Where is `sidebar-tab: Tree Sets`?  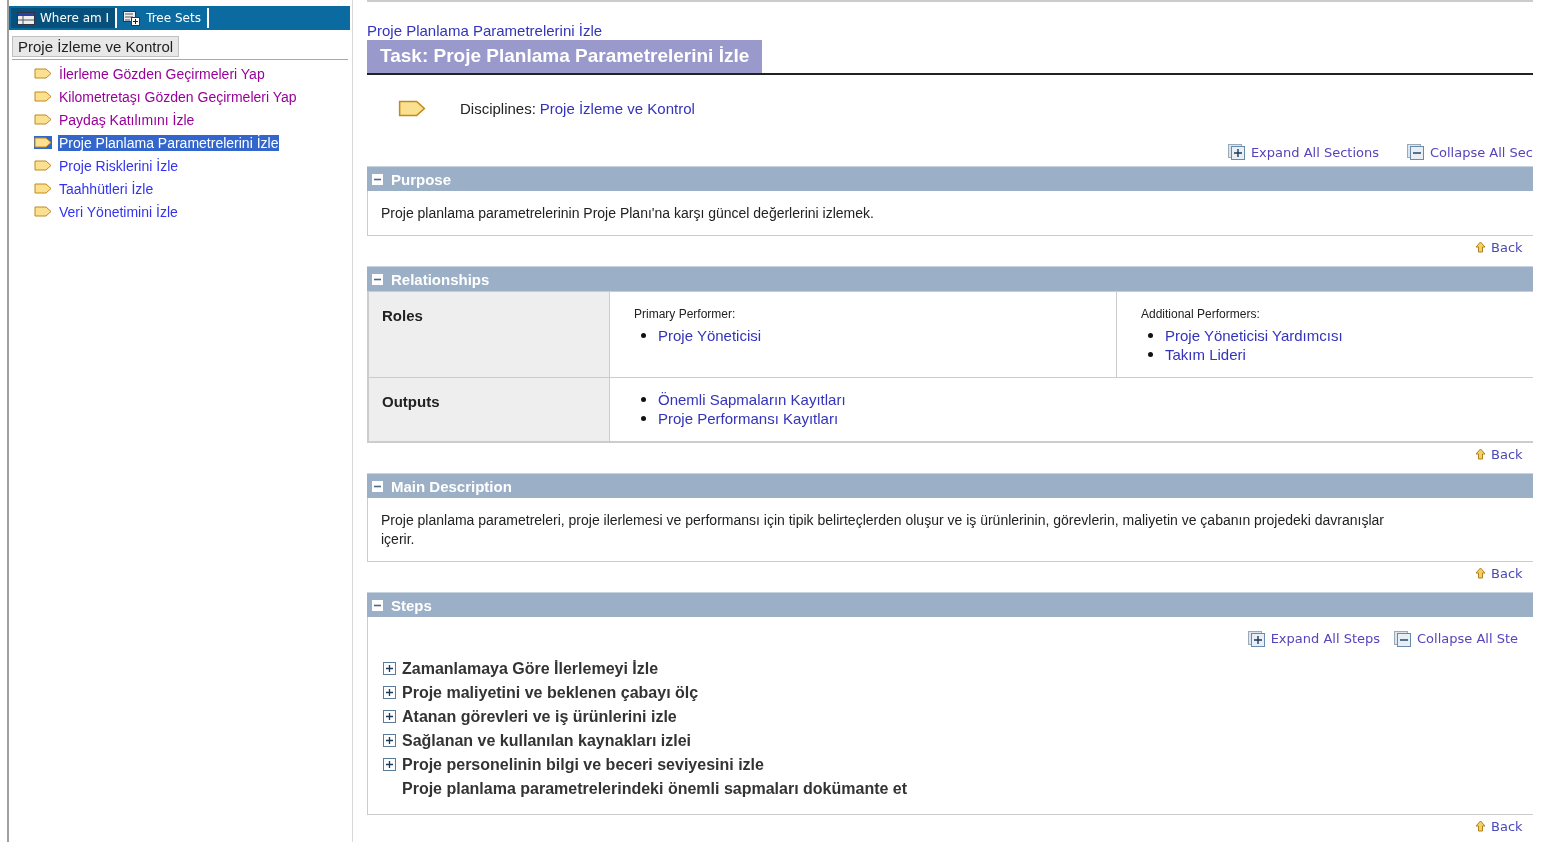 sidebar-tab: Tree Sets is located at coordinates (163, 18).